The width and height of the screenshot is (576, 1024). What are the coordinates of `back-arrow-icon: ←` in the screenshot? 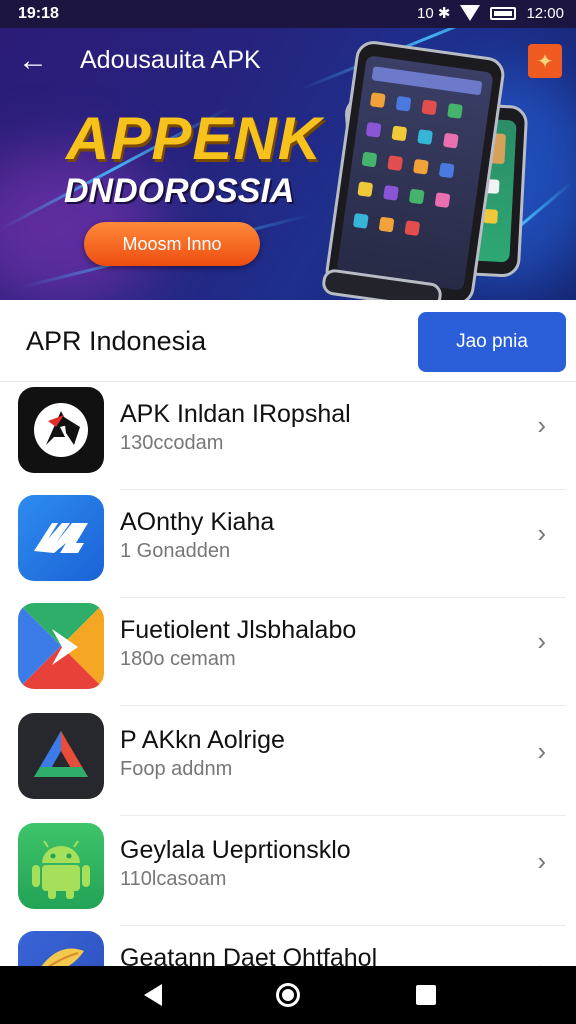 It's located at (38, 62).